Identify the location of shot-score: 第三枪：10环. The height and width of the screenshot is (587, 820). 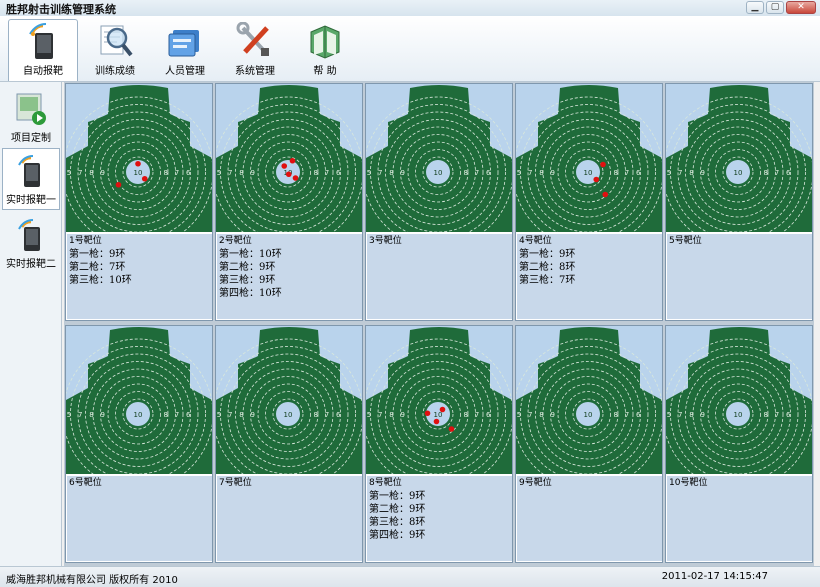
(100, 280).